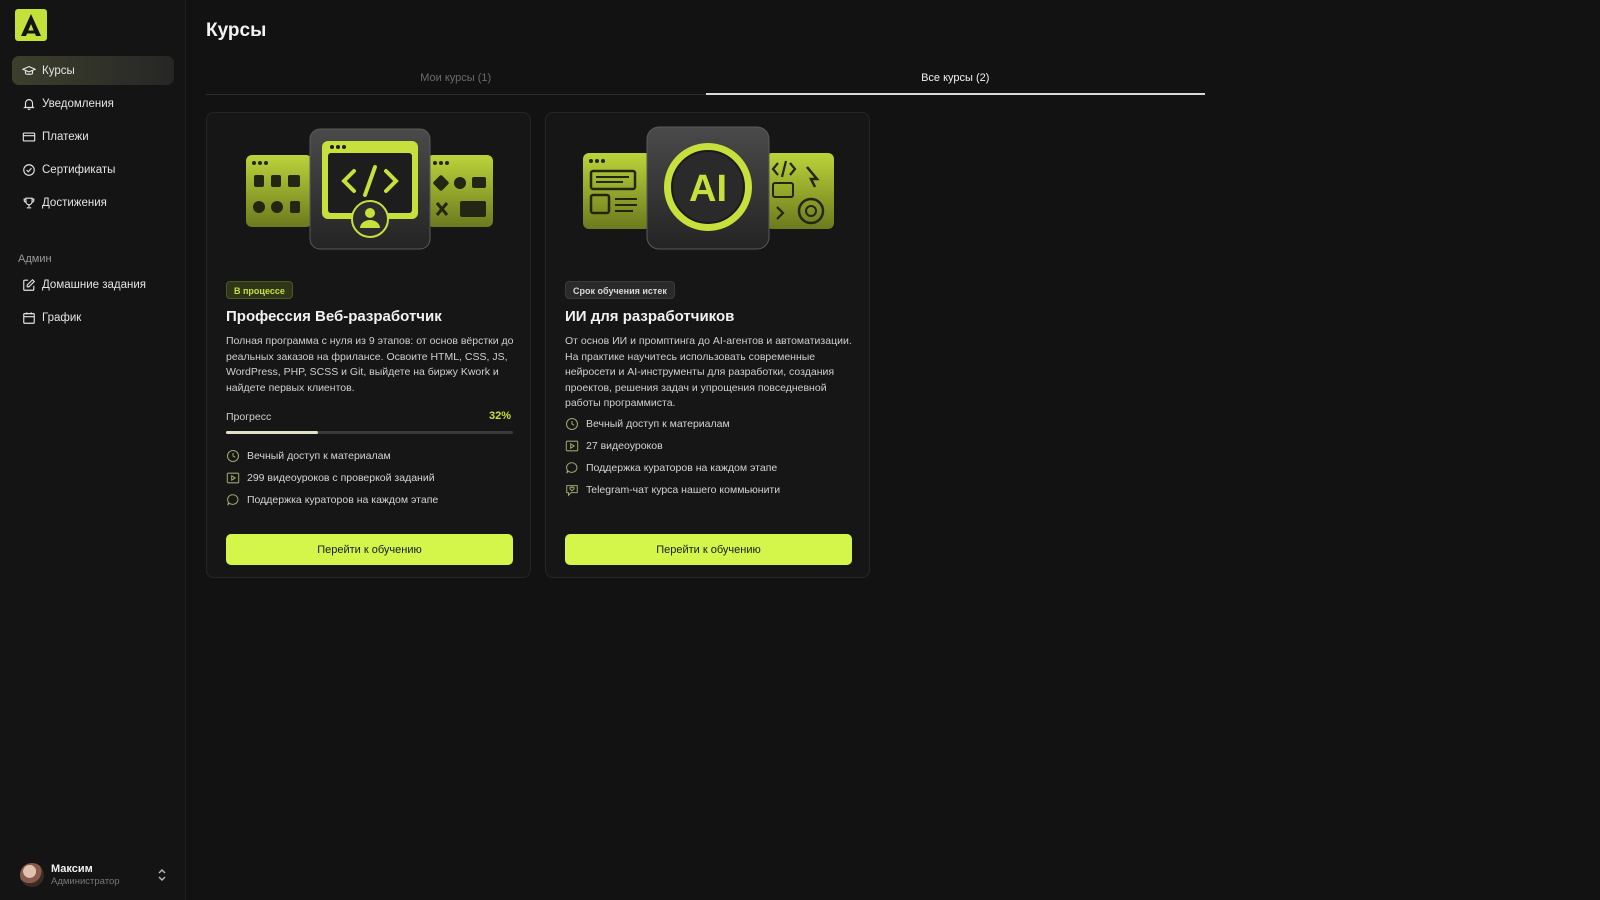 Image resolution: width=1600 pixels, height=900 pixels. Describe the element at coordinates (650, 316) in the screenshot. I see `course-title: ИИ для разработчиков` at that location.